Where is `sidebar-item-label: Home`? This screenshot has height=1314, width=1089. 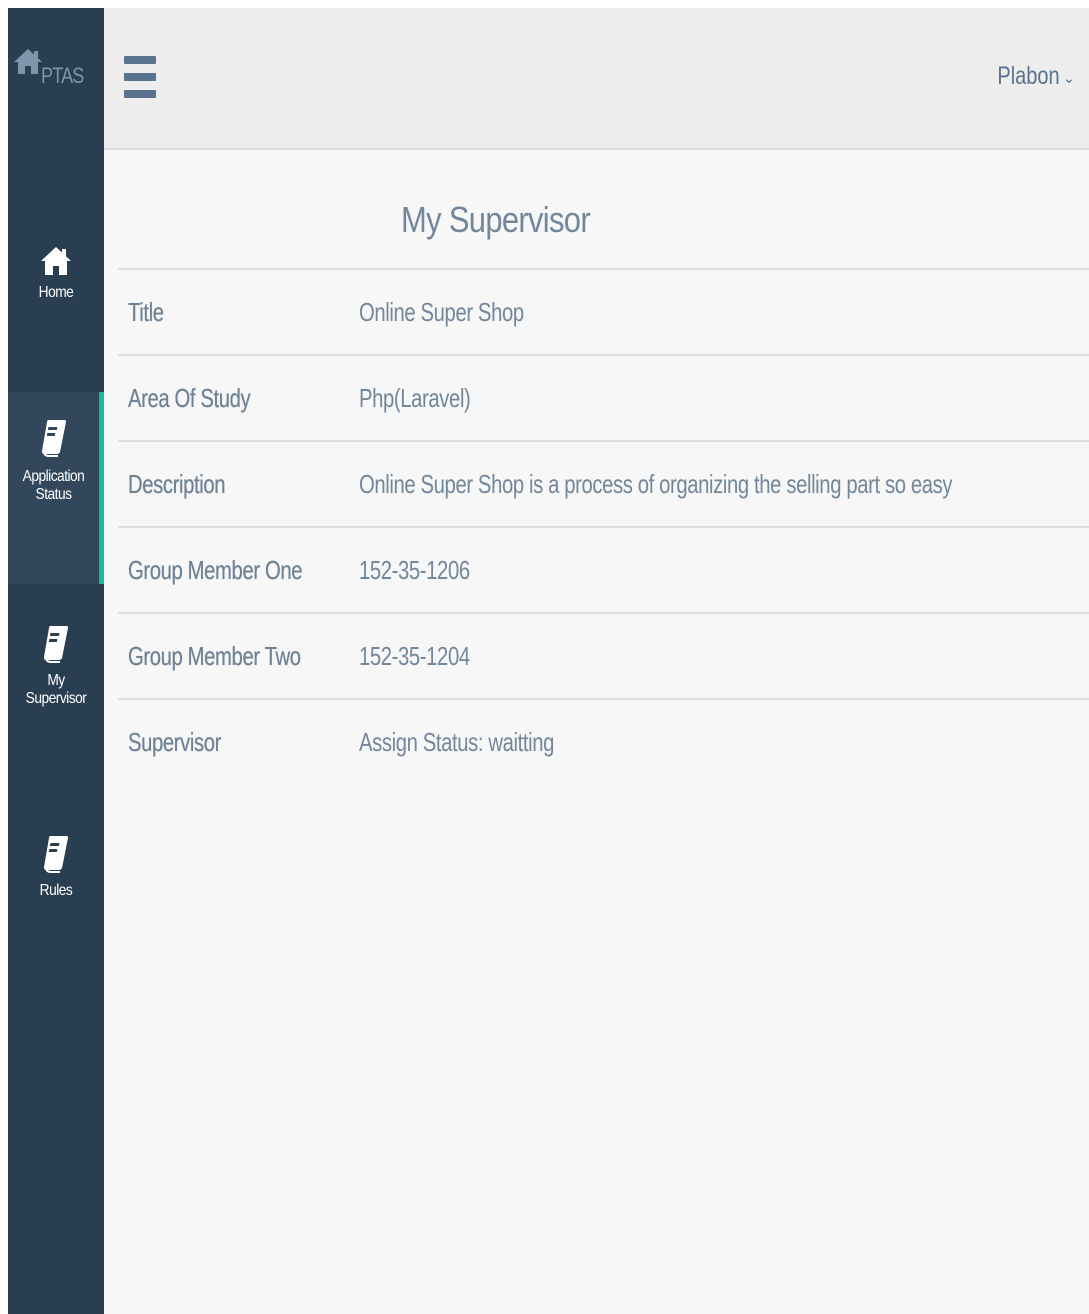 sidebar-item-label: Home is located at coordinates (56, 292).